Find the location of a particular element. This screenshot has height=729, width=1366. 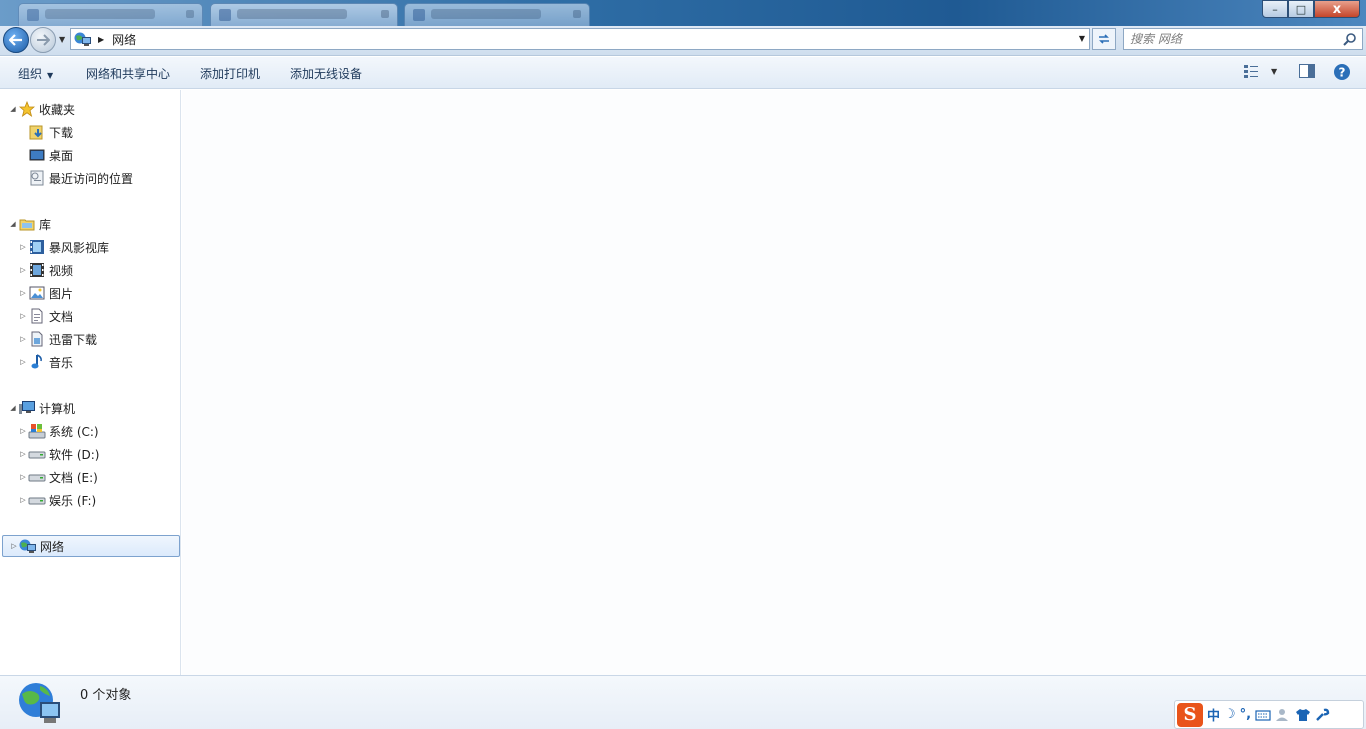

nav-item-videos: ▷ 视频 is located at coordinates (45, 270).